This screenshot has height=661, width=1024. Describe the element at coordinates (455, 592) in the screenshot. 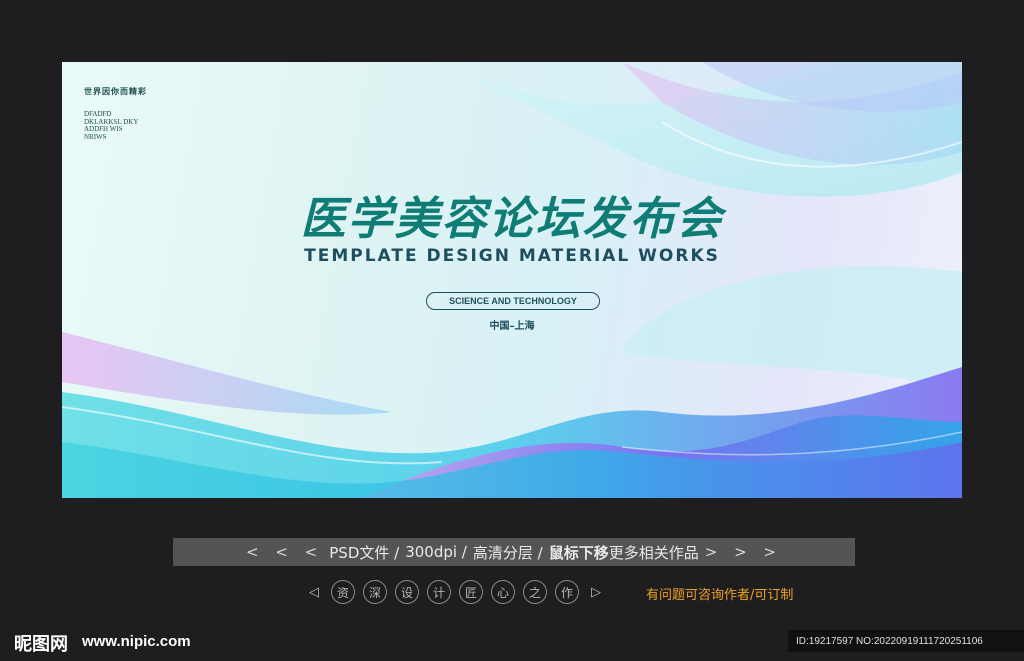

I see `designer-nav: ◁ 资 深 设 计 匠 心 之 作 ▷` at that location.